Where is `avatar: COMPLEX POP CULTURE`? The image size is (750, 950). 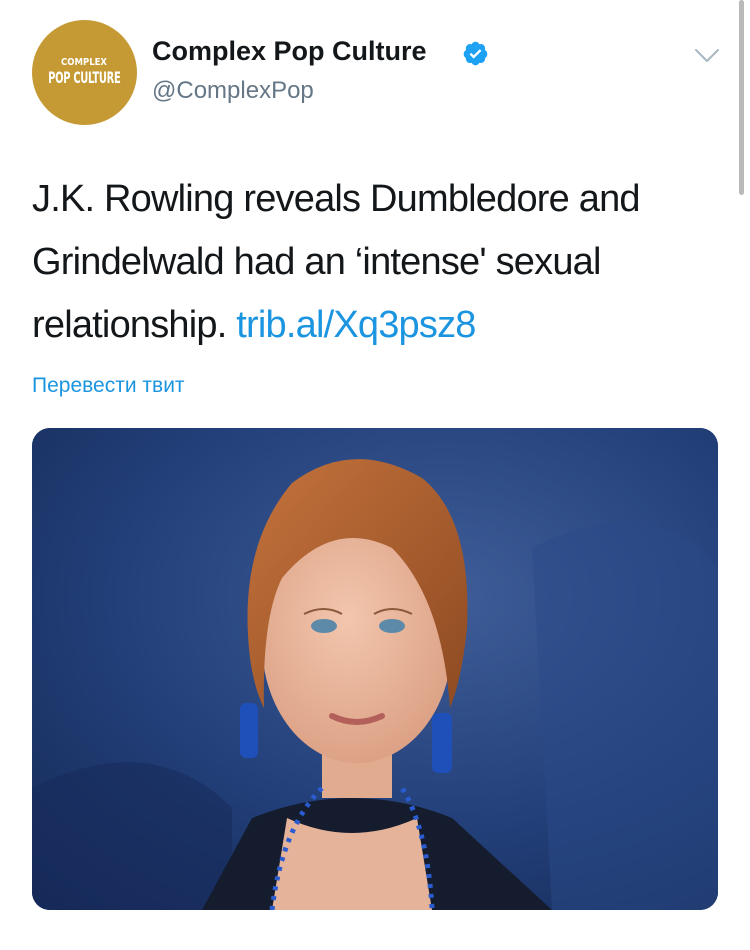
avatar: COMPLEX POP CULTURE is located at coordinates (84, 72).